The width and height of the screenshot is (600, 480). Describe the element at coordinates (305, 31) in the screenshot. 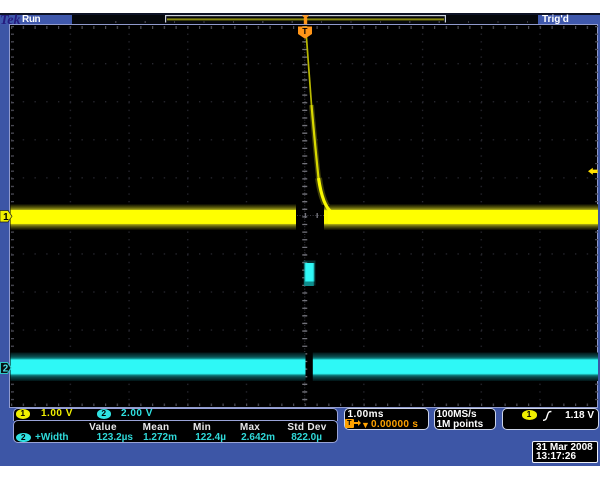

I see `svg-text: T` at that location.